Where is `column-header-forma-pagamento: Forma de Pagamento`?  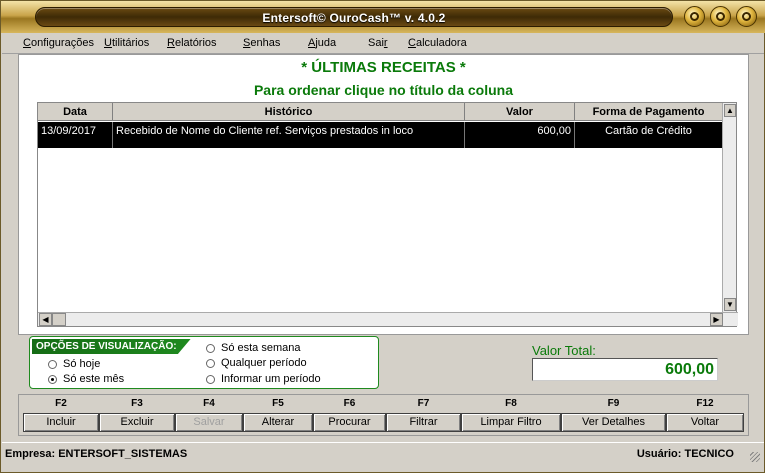
column-header-forma-pagamento: Forma de Pagamento is located at coordinates (648, 112).